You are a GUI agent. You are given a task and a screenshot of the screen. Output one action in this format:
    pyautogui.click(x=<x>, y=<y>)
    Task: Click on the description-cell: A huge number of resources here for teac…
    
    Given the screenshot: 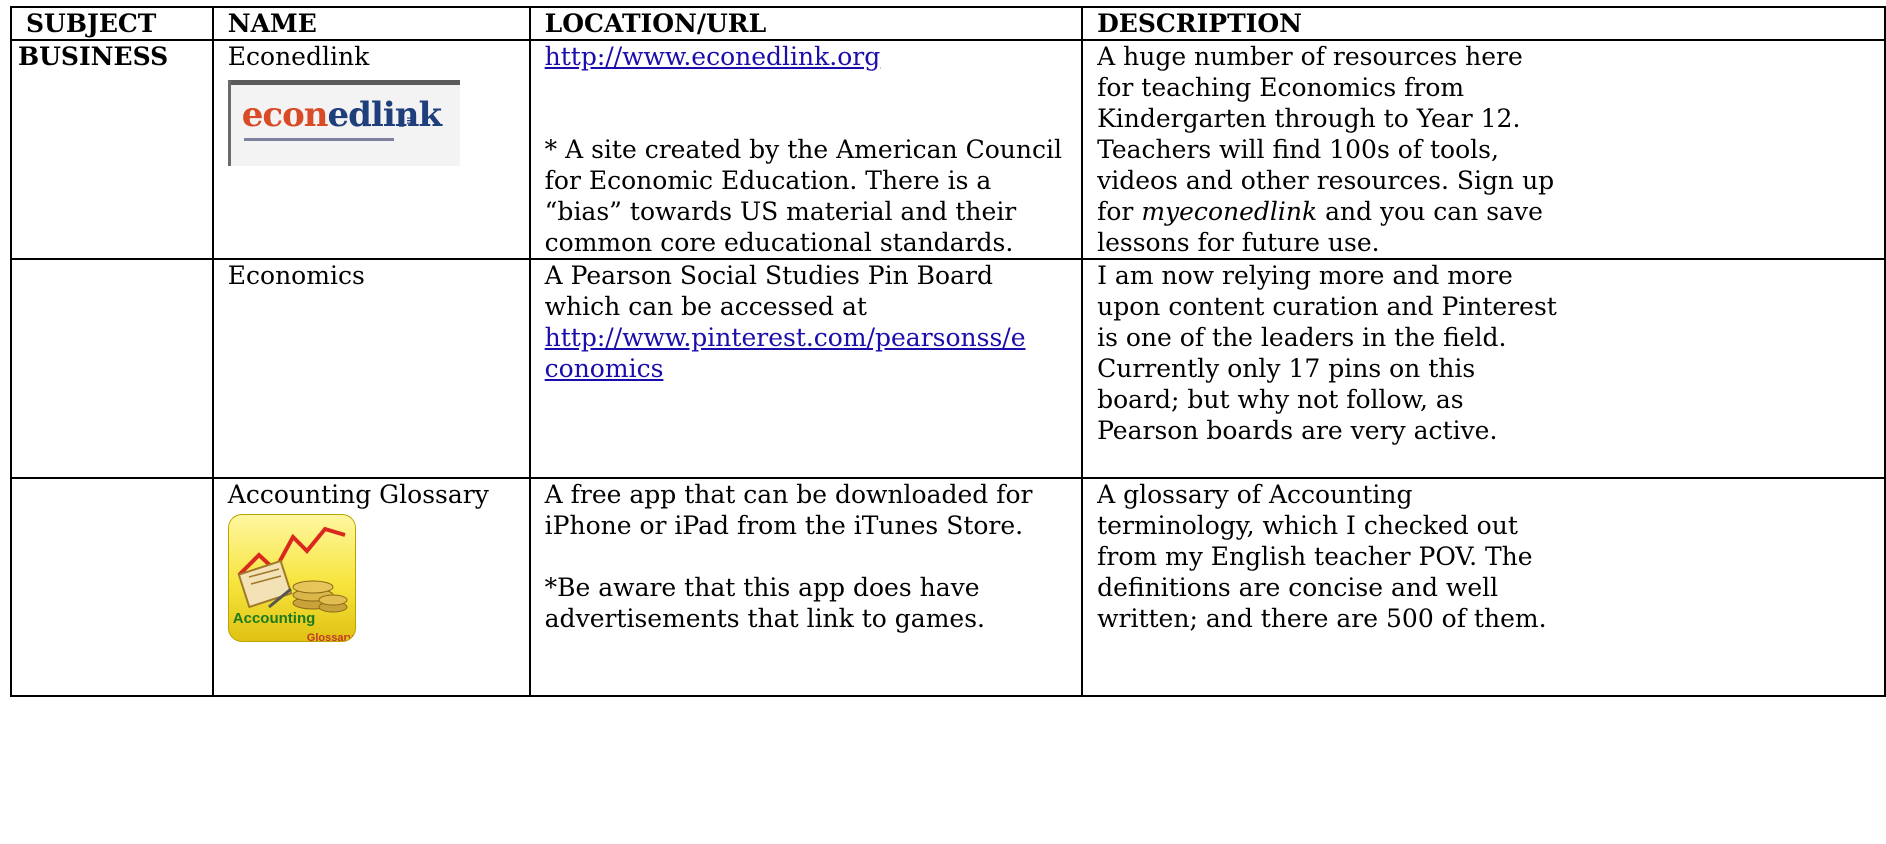 What is the action you would take?
    pyautogui.click(x=1483, y=149)
    